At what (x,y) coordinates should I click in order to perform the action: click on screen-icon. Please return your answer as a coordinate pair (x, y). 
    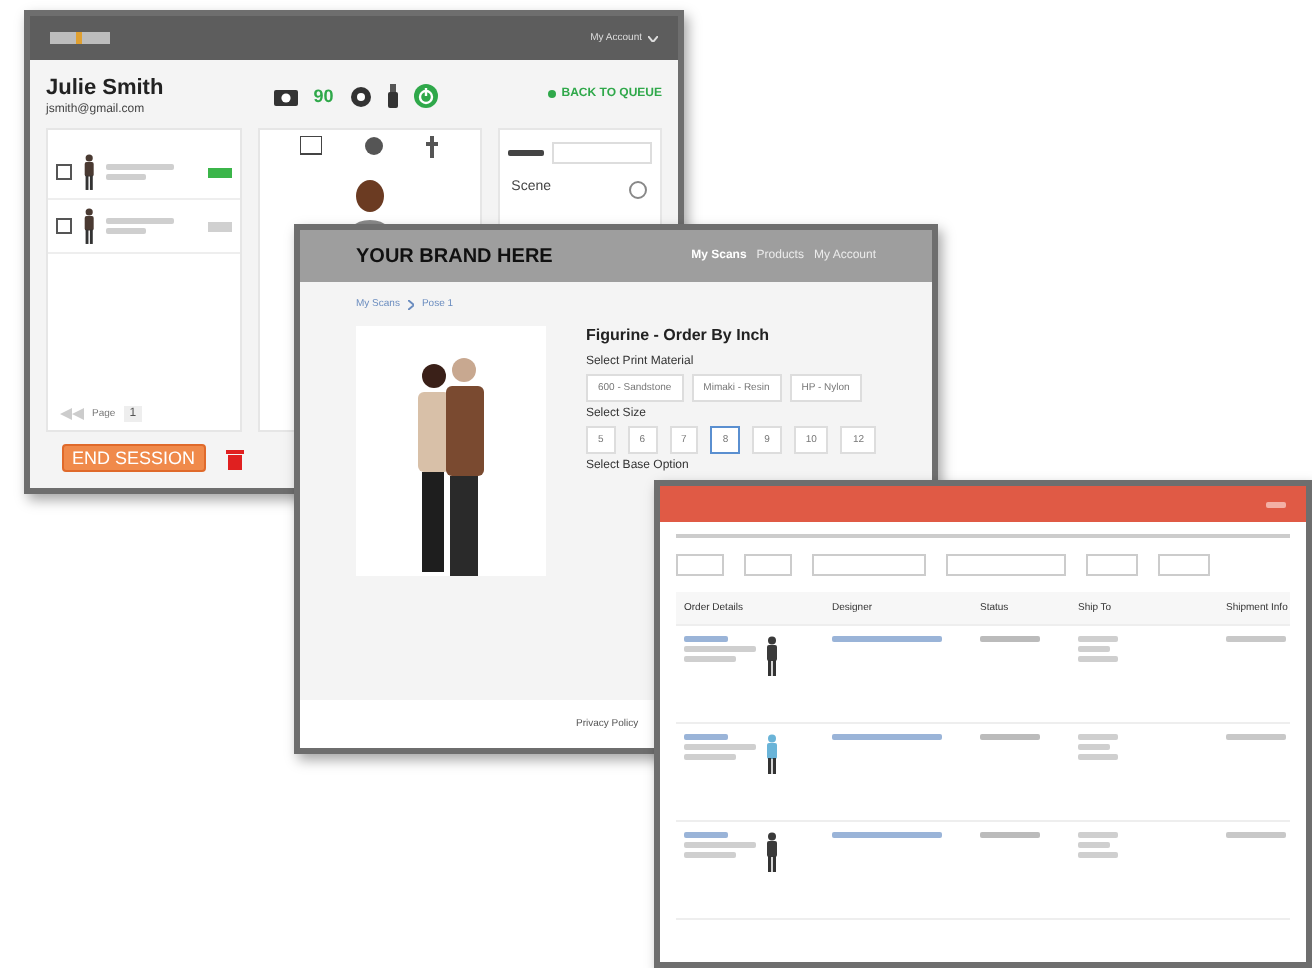
    Looking at the image, I should click on (311, 146).